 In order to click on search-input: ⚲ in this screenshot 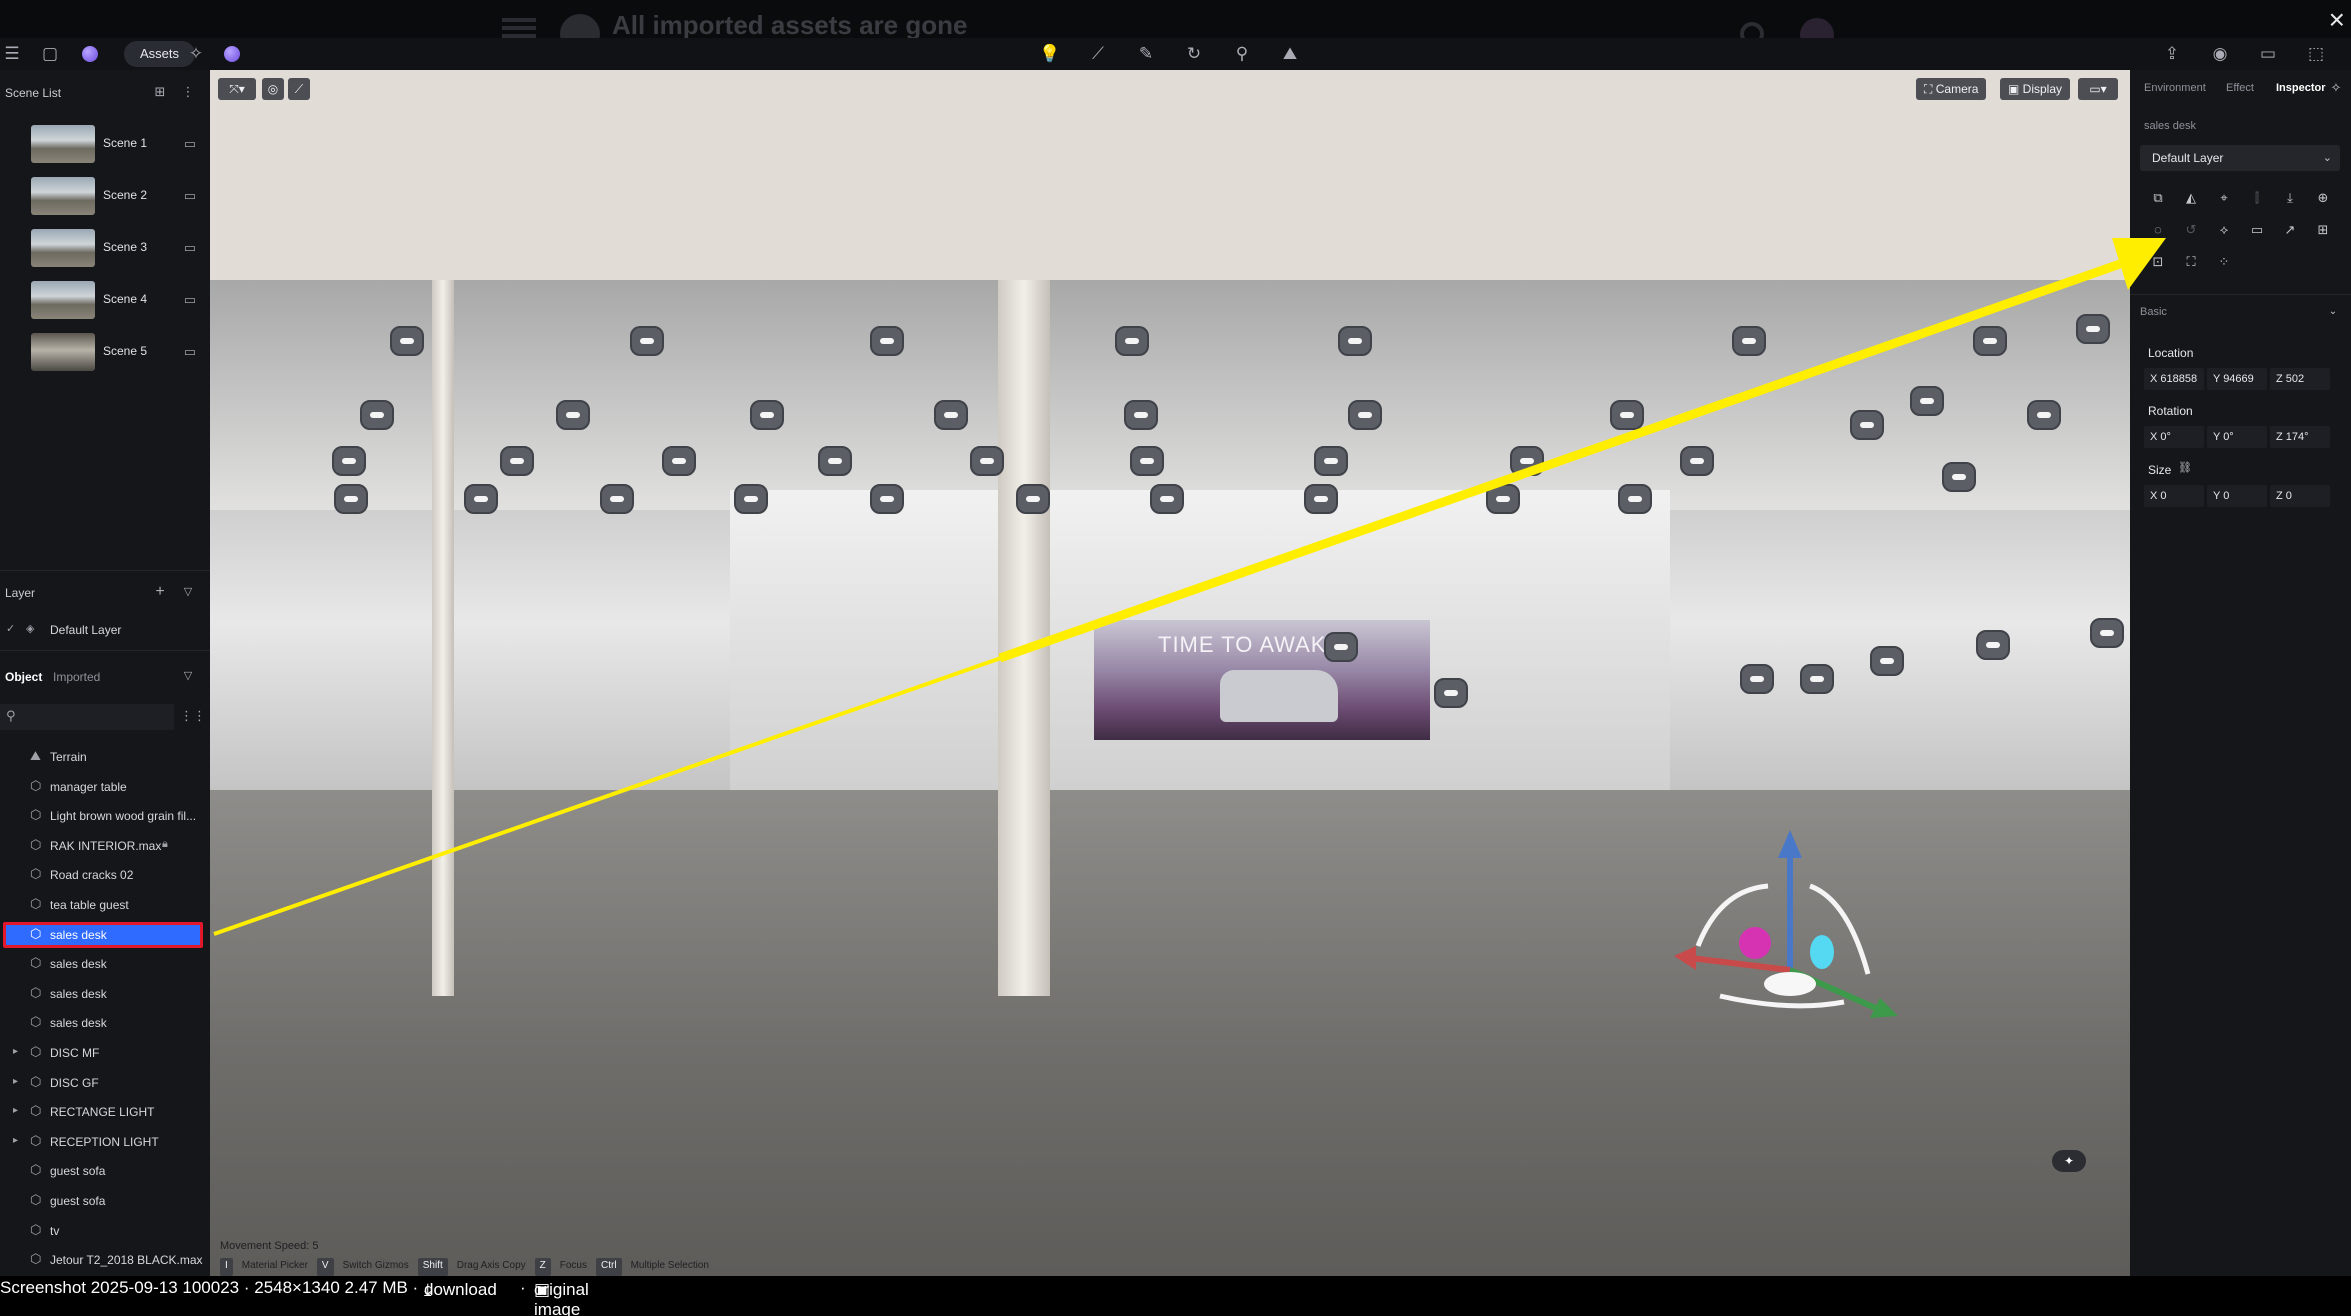, I will do `click(87, 717)`.